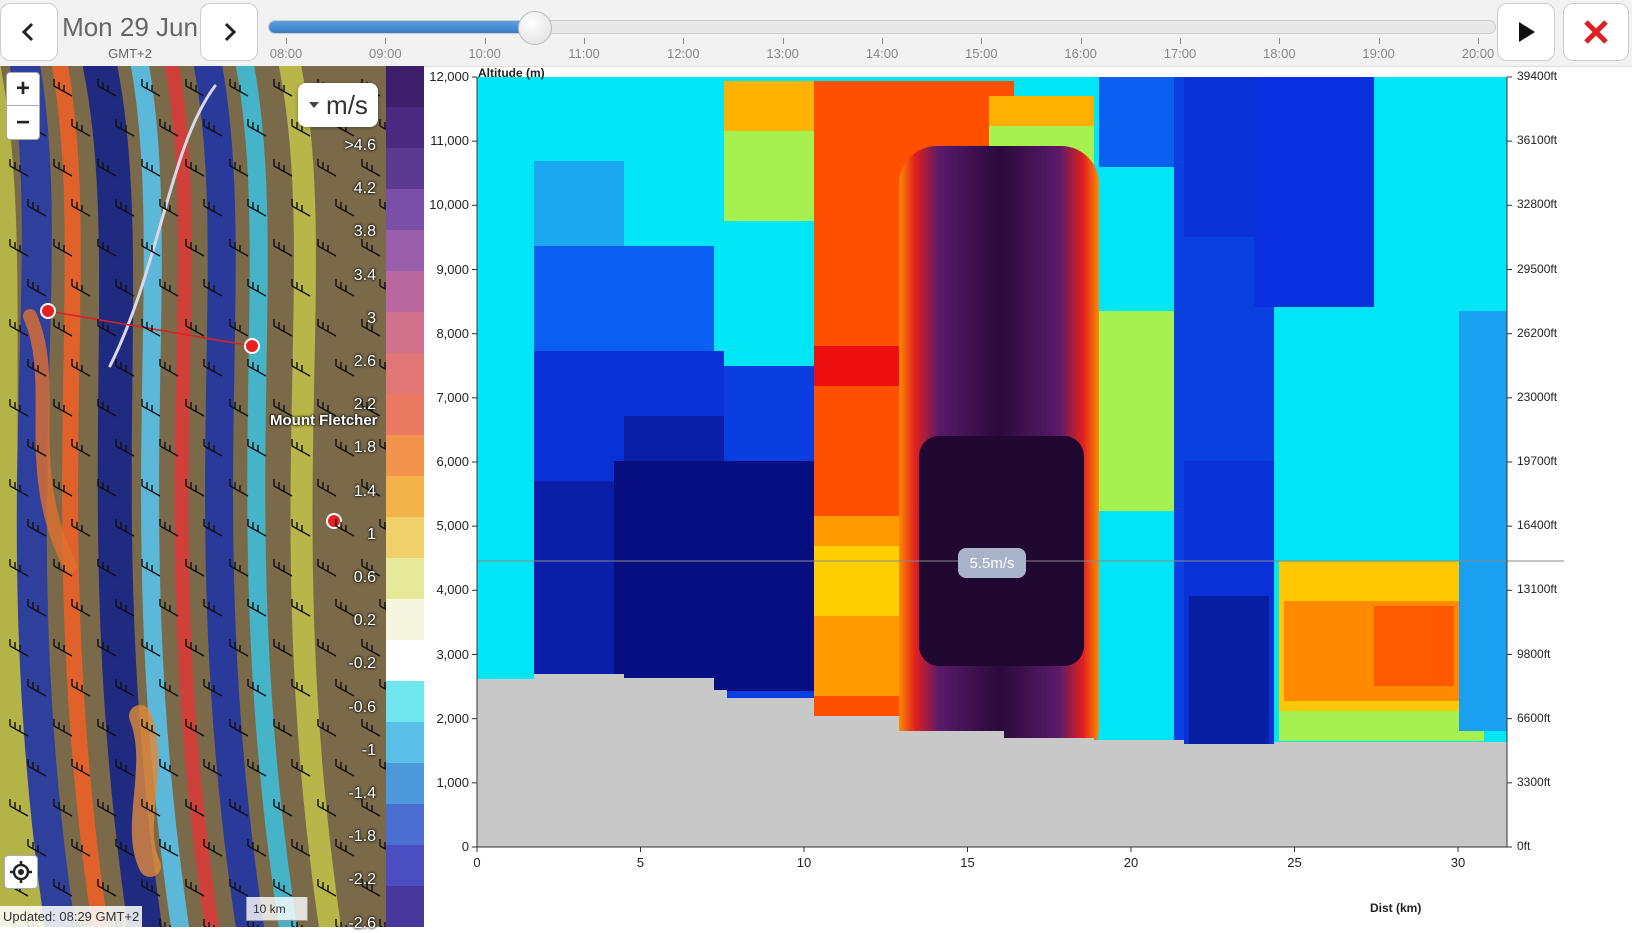 The height and width of the screenshot is (933, 1632). What do you see at coordinates (1080, 53) in the screenshot?
I see `timeline-tick-label: 16:00` at bounding box center [1080, 53].